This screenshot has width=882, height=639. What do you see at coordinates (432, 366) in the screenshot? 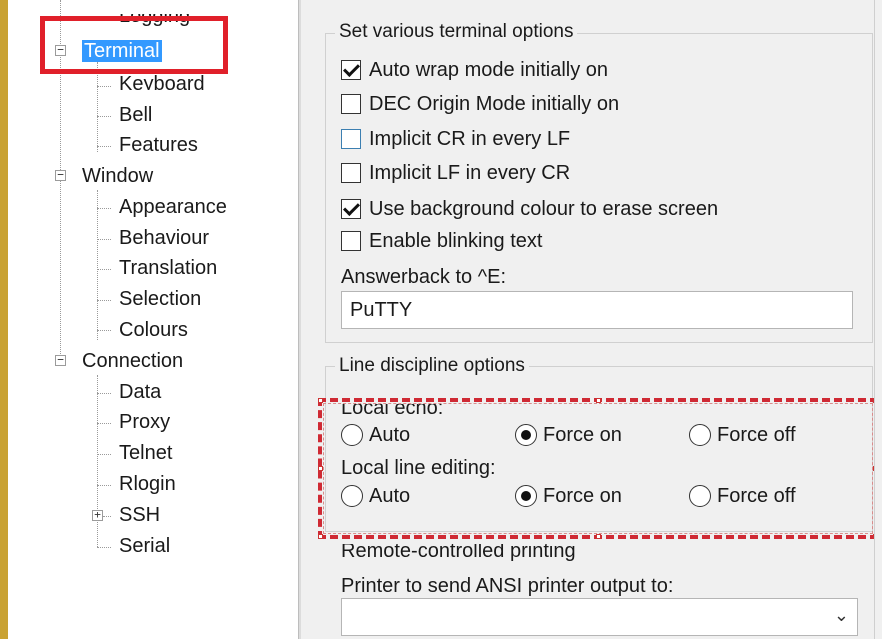
I see `line-discipline-title: Line discipline options` at bounding box center [432, 366].